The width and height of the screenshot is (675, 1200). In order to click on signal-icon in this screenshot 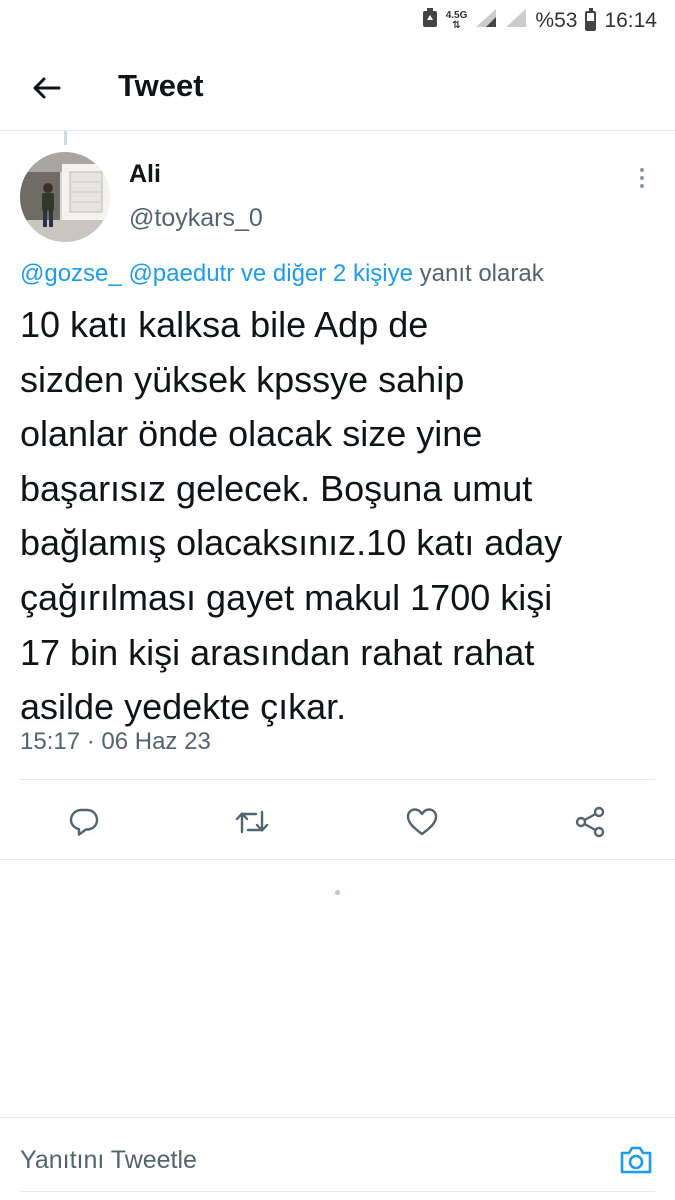, I will do `click(486, 21)`.